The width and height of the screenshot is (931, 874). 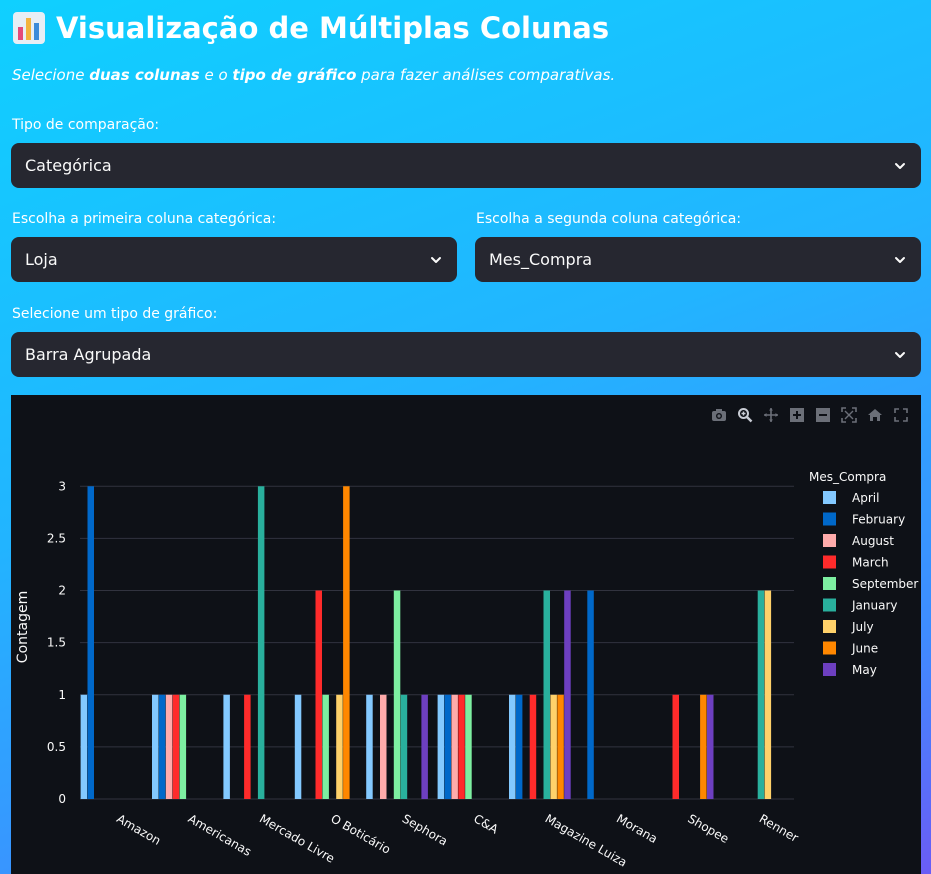 What do you see at coordinates (486, 823) in the screenshot?
I see `x-tick-label: C&A` at bounding box center [486, 823].